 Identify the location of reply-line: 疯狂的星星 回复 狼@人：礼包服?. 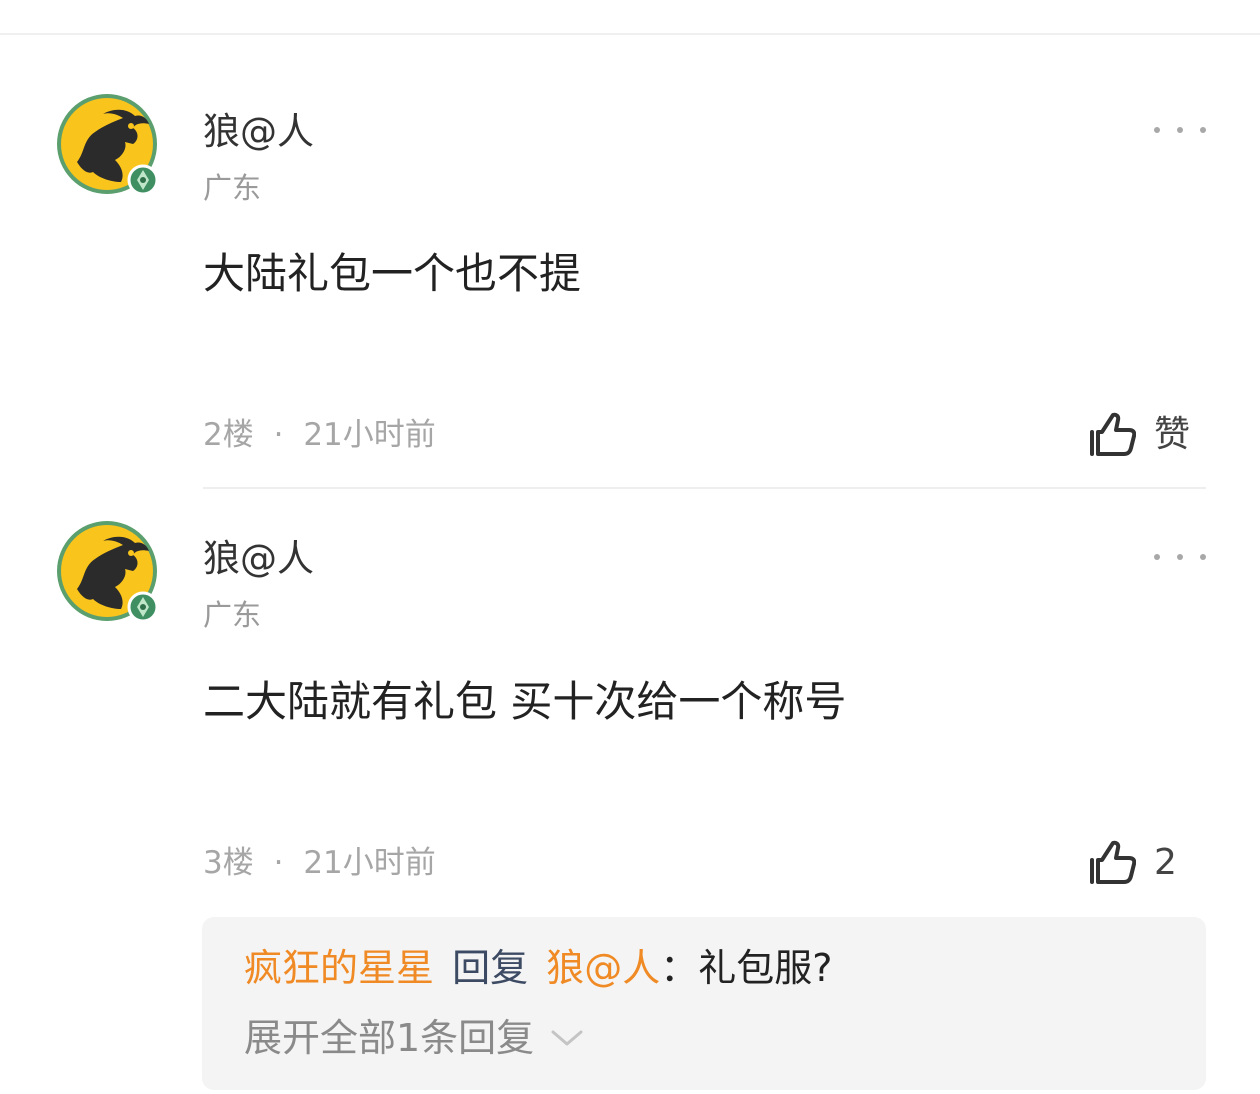
(538, 968).